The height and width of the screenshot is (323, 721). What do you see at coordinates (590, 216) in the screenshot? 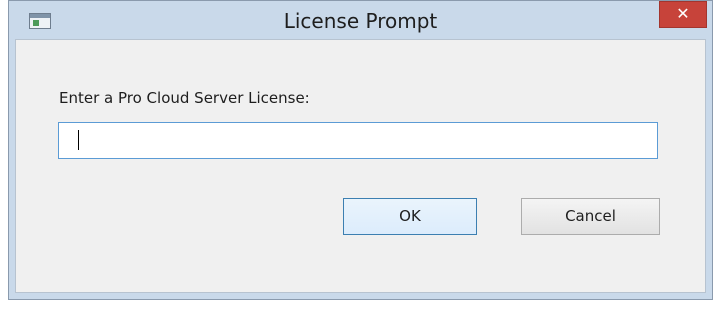
I see `cancel-button: Cancel` at bounding box center [590, 216].